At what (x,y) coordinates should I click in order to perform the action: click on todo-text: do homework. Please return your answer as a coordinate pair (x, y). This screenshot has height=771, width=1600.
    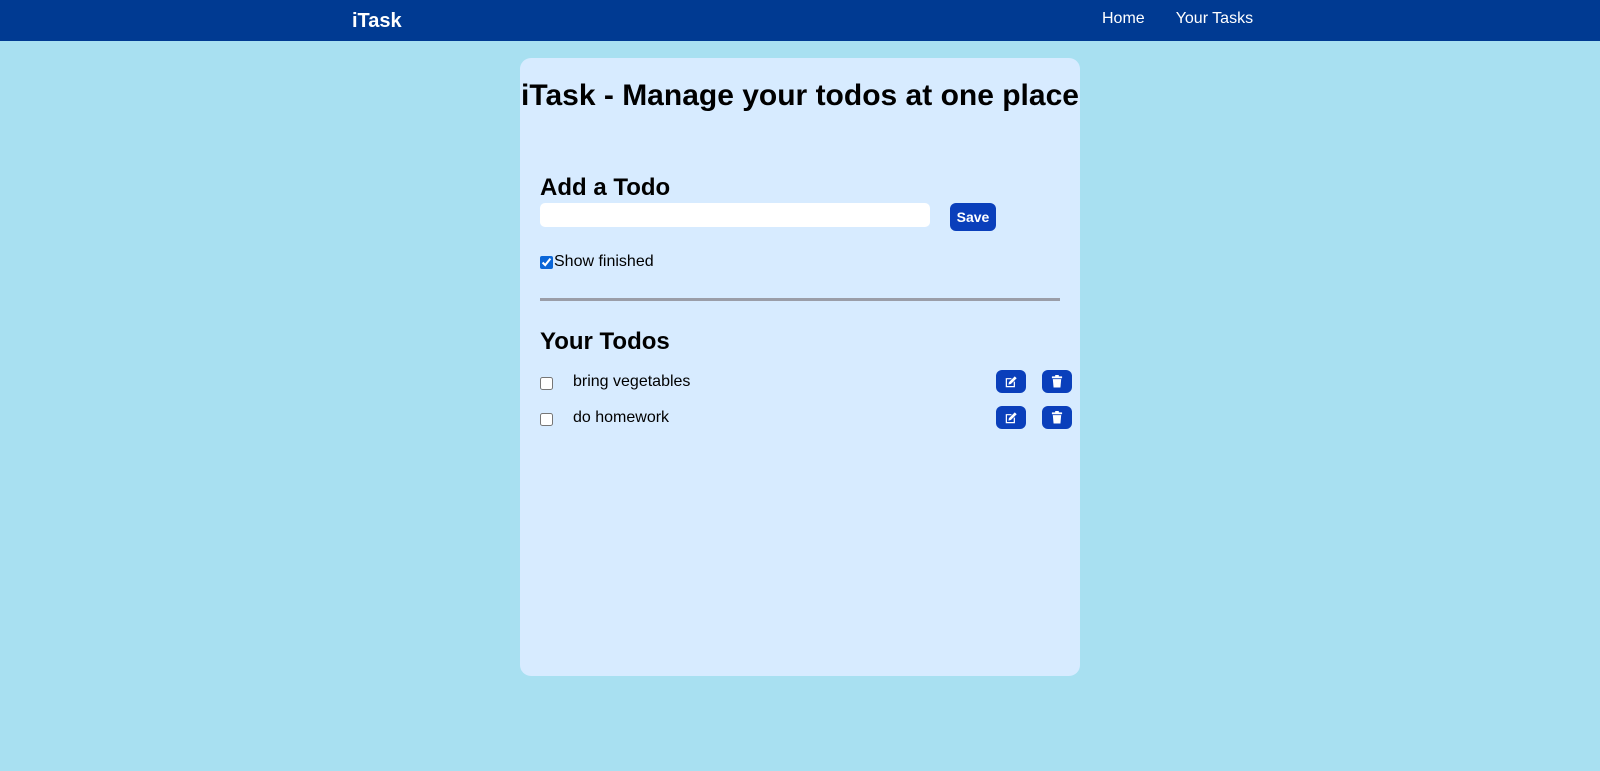
    Looking at the image, I should click on (621, 417).